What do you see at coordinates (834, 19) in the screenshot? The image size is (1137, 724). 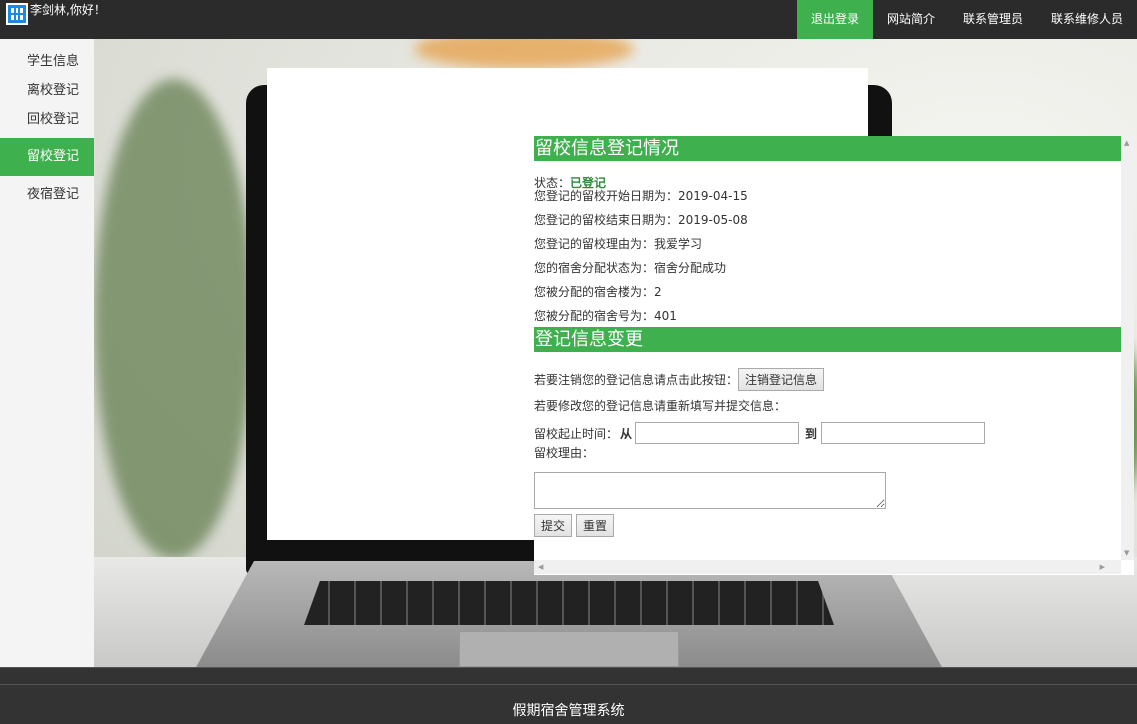 I see `logout-link: 退出登录` at bounding box center [834, 19].